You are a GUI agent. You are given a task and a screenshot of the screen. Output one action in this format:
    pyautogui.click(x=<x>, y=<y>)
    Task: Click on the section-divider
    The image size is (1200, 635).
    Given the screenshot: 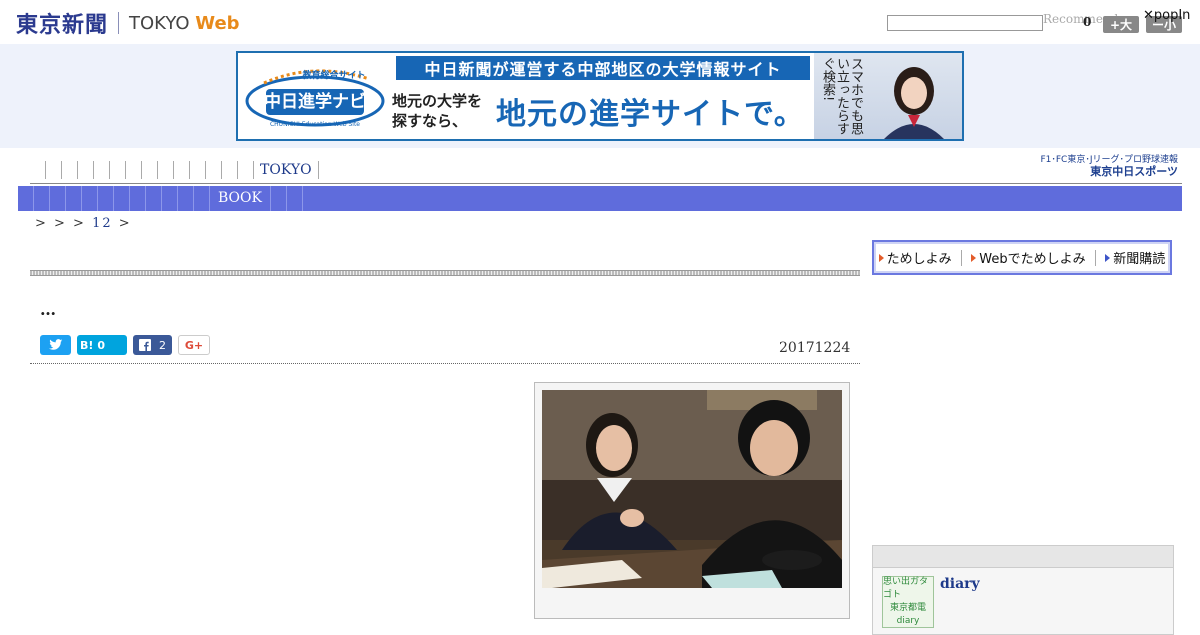 What is the action you would take?
    pyautogui.click(x=445, y=273)
    